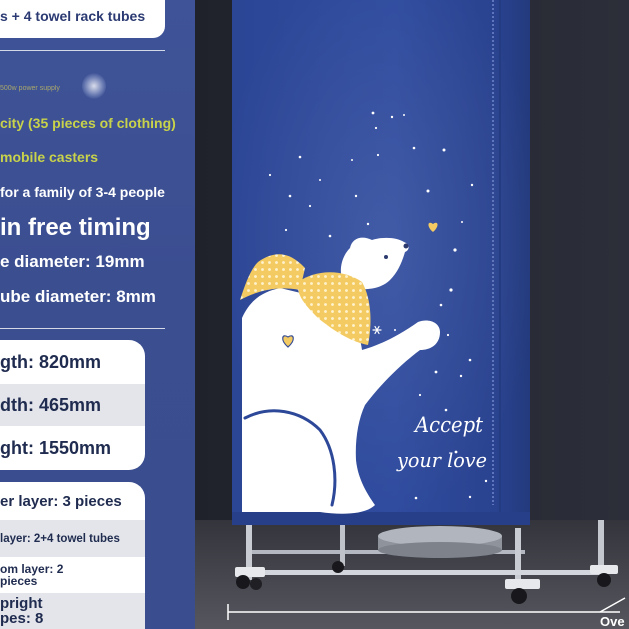  I want to click on width-value: dth: 465mm, so click(51, 404).